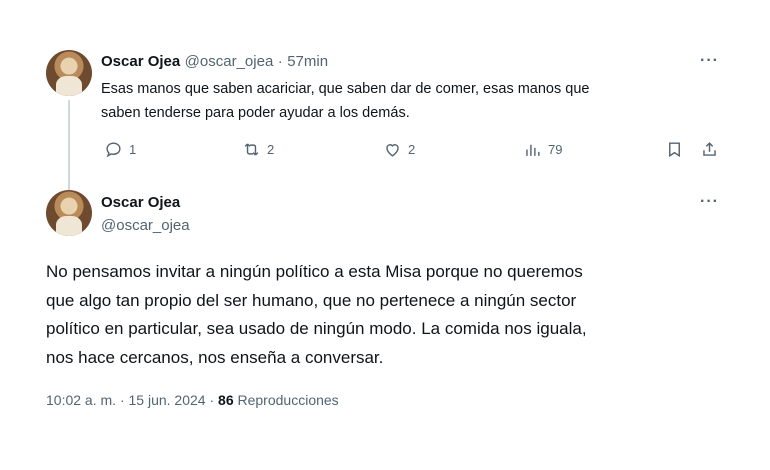 The width and height of the screenshot is (770, 470). I want to click on reply-count: 1, so click(133, 149).